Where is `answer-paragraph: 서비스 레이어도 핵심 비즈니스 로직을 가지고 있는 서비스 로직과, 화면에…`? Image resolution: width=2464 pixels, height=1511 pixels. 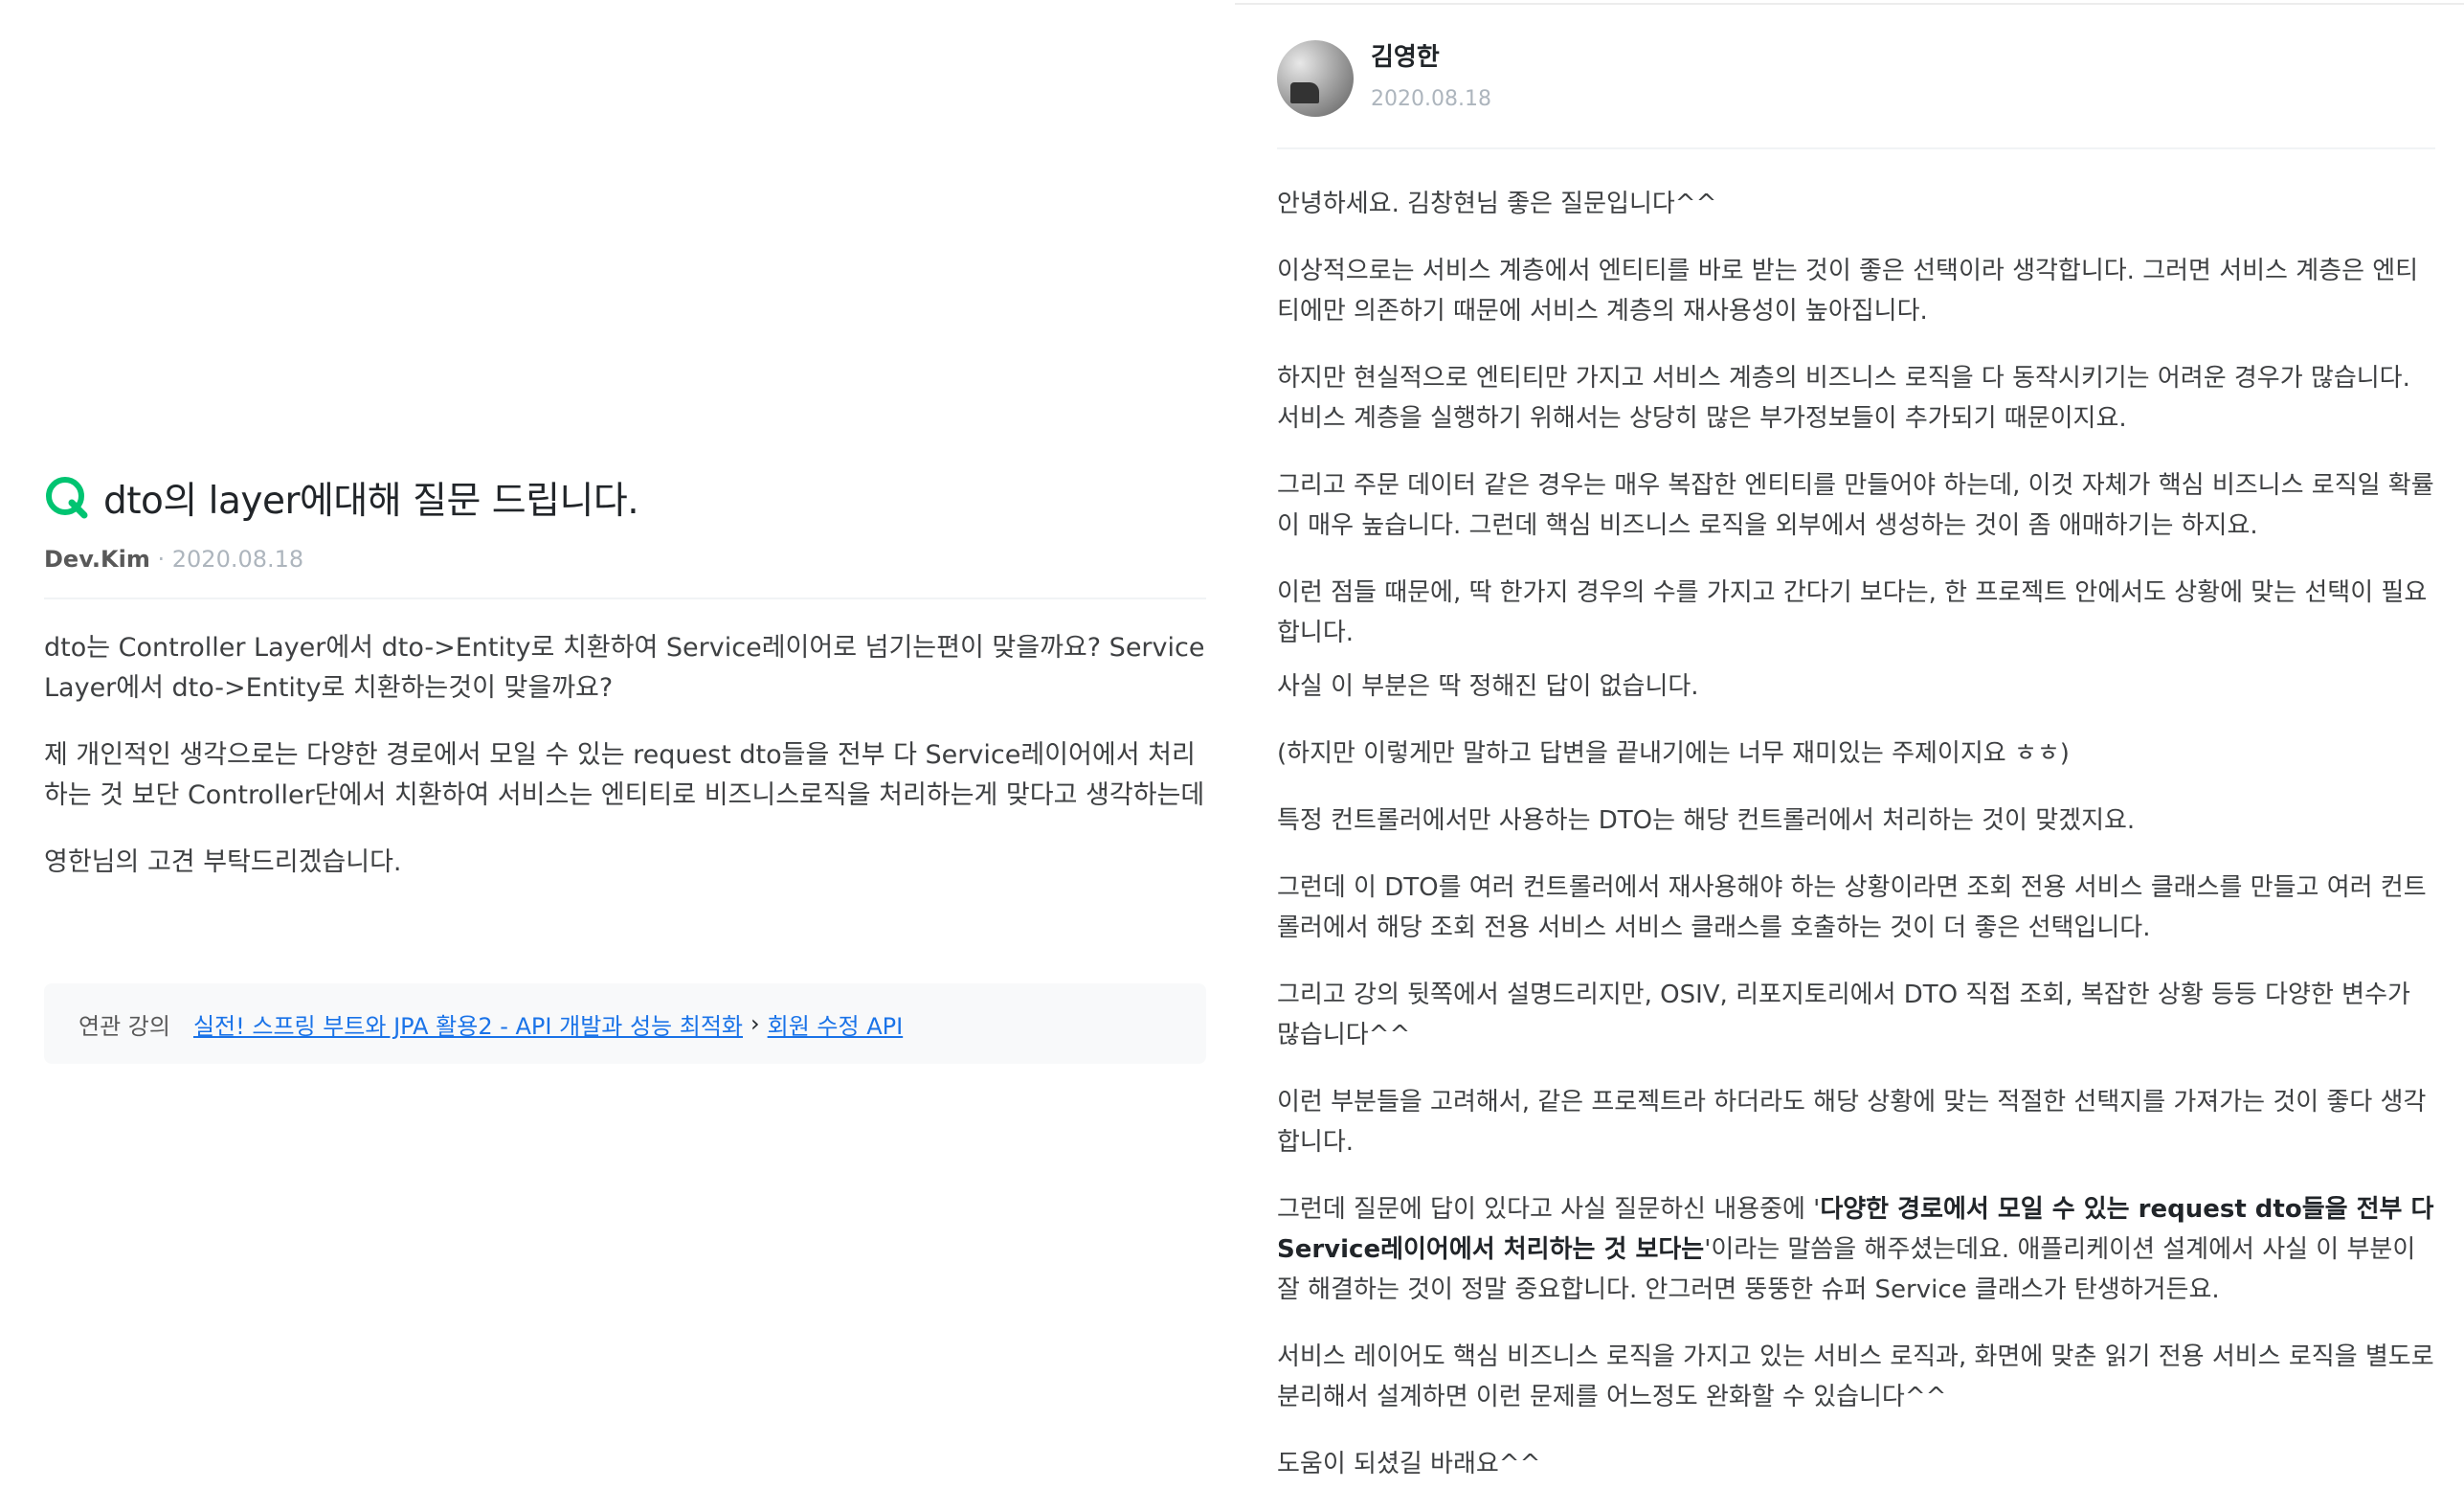 answer-paragraph: 서비스 레이어도 핵심 비즈니스 로직을 가지고 있는 서비스 로직과, 화면에… is located at coordinates (1856, 1376).